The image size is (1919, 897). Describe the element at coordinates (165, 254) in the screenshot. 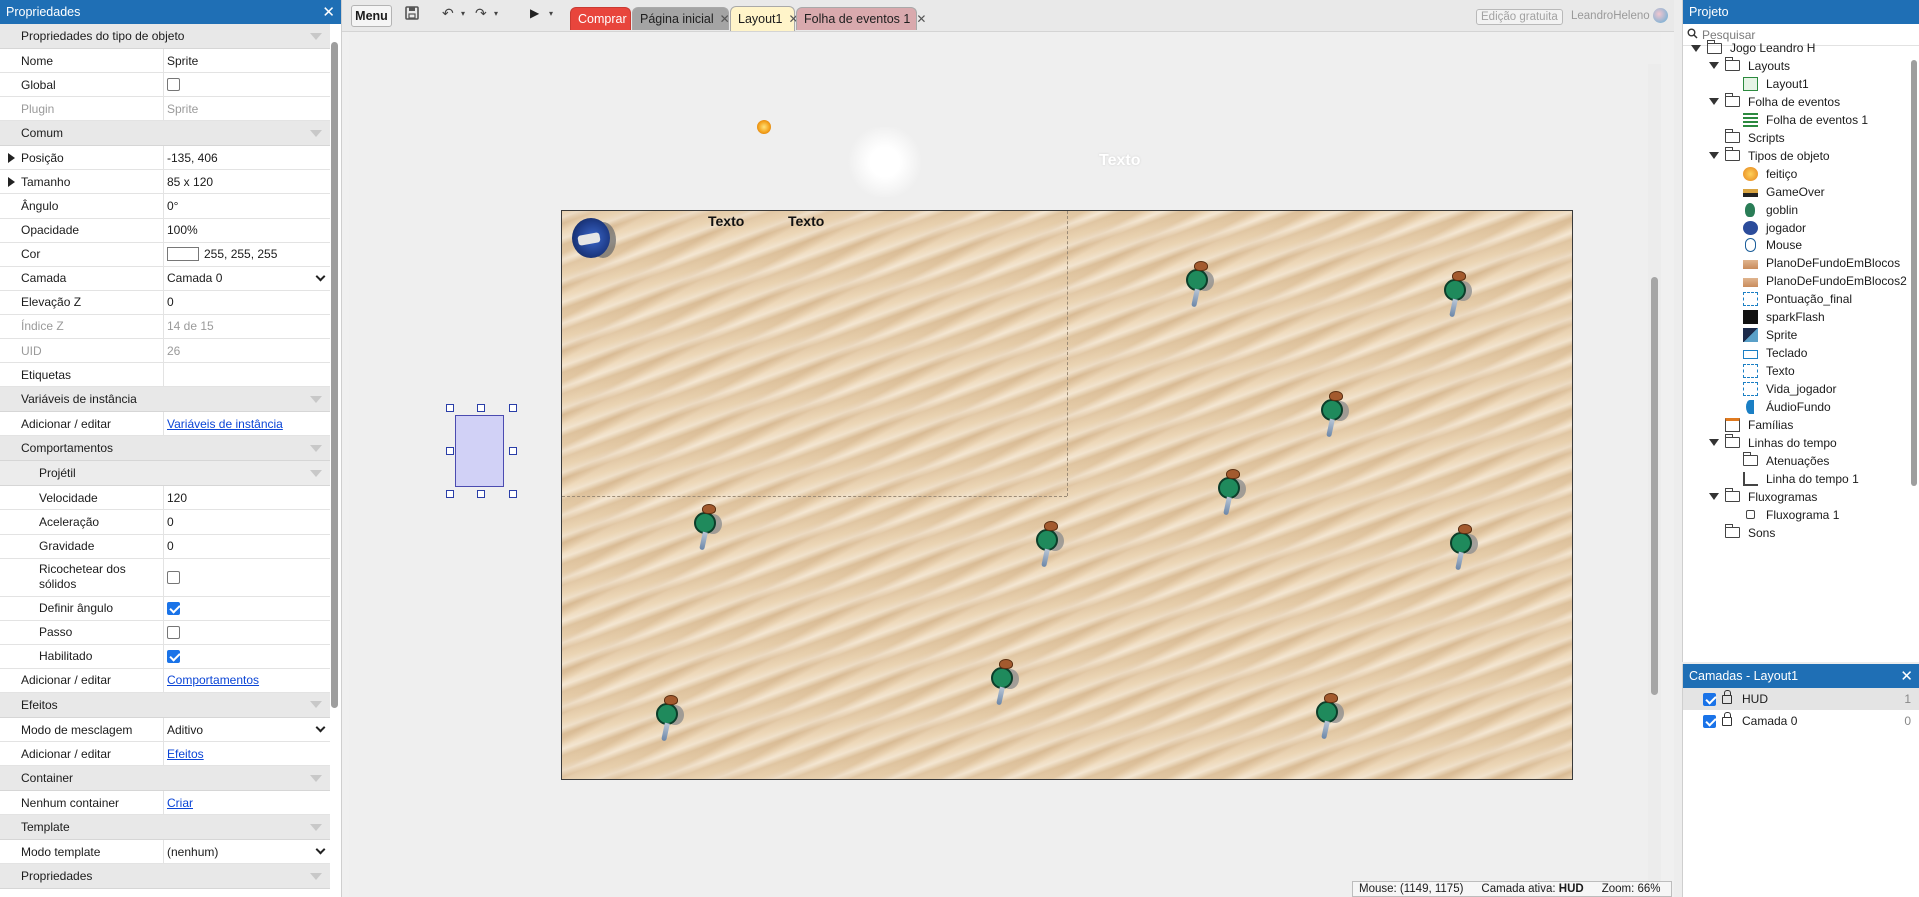

I see `prop-color: Cor 255, 255, 255` at that location.